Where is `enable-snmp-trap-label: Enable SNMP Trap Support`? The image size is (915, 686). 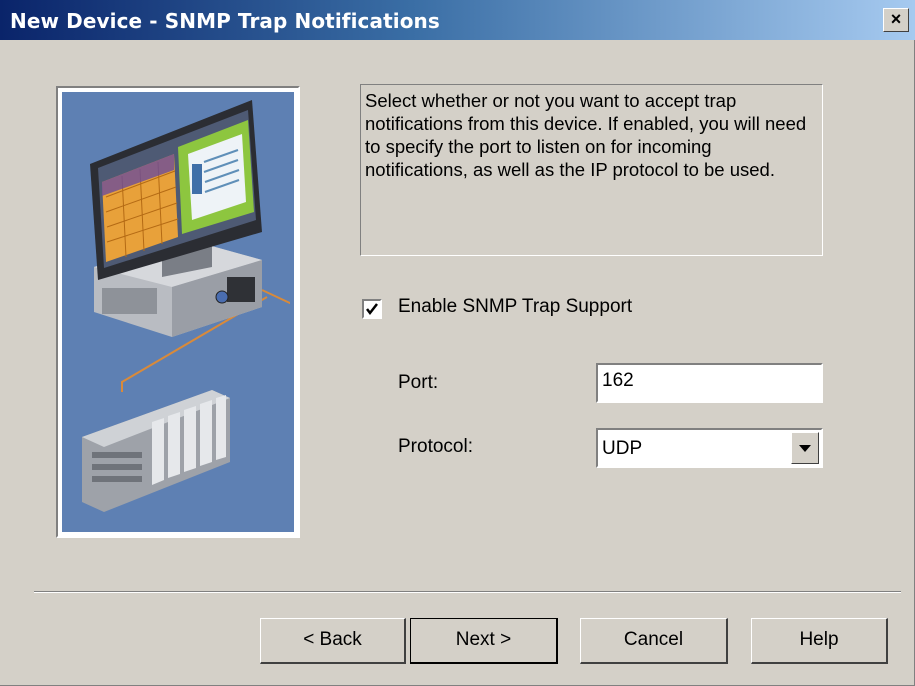 enable-snmp-trap-label: Enable SNMP Trap Support is located at coordinates (515, 307).